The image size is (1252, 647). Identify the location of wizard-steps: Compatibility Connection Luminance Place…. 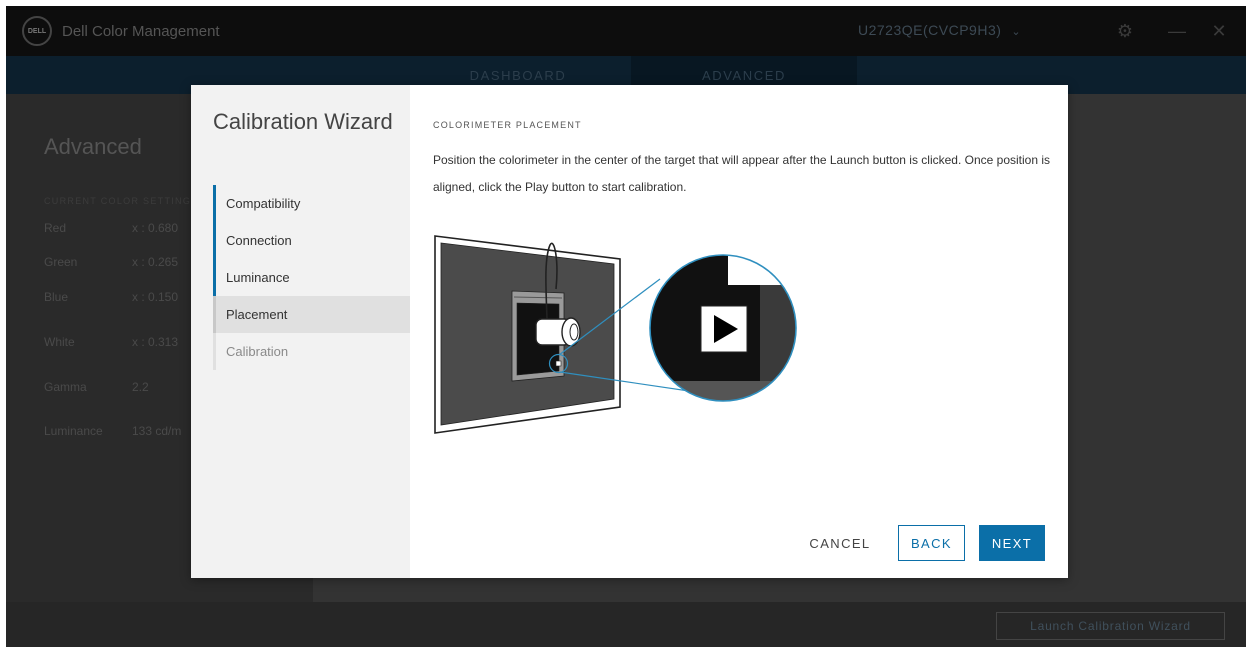
(311, 277).